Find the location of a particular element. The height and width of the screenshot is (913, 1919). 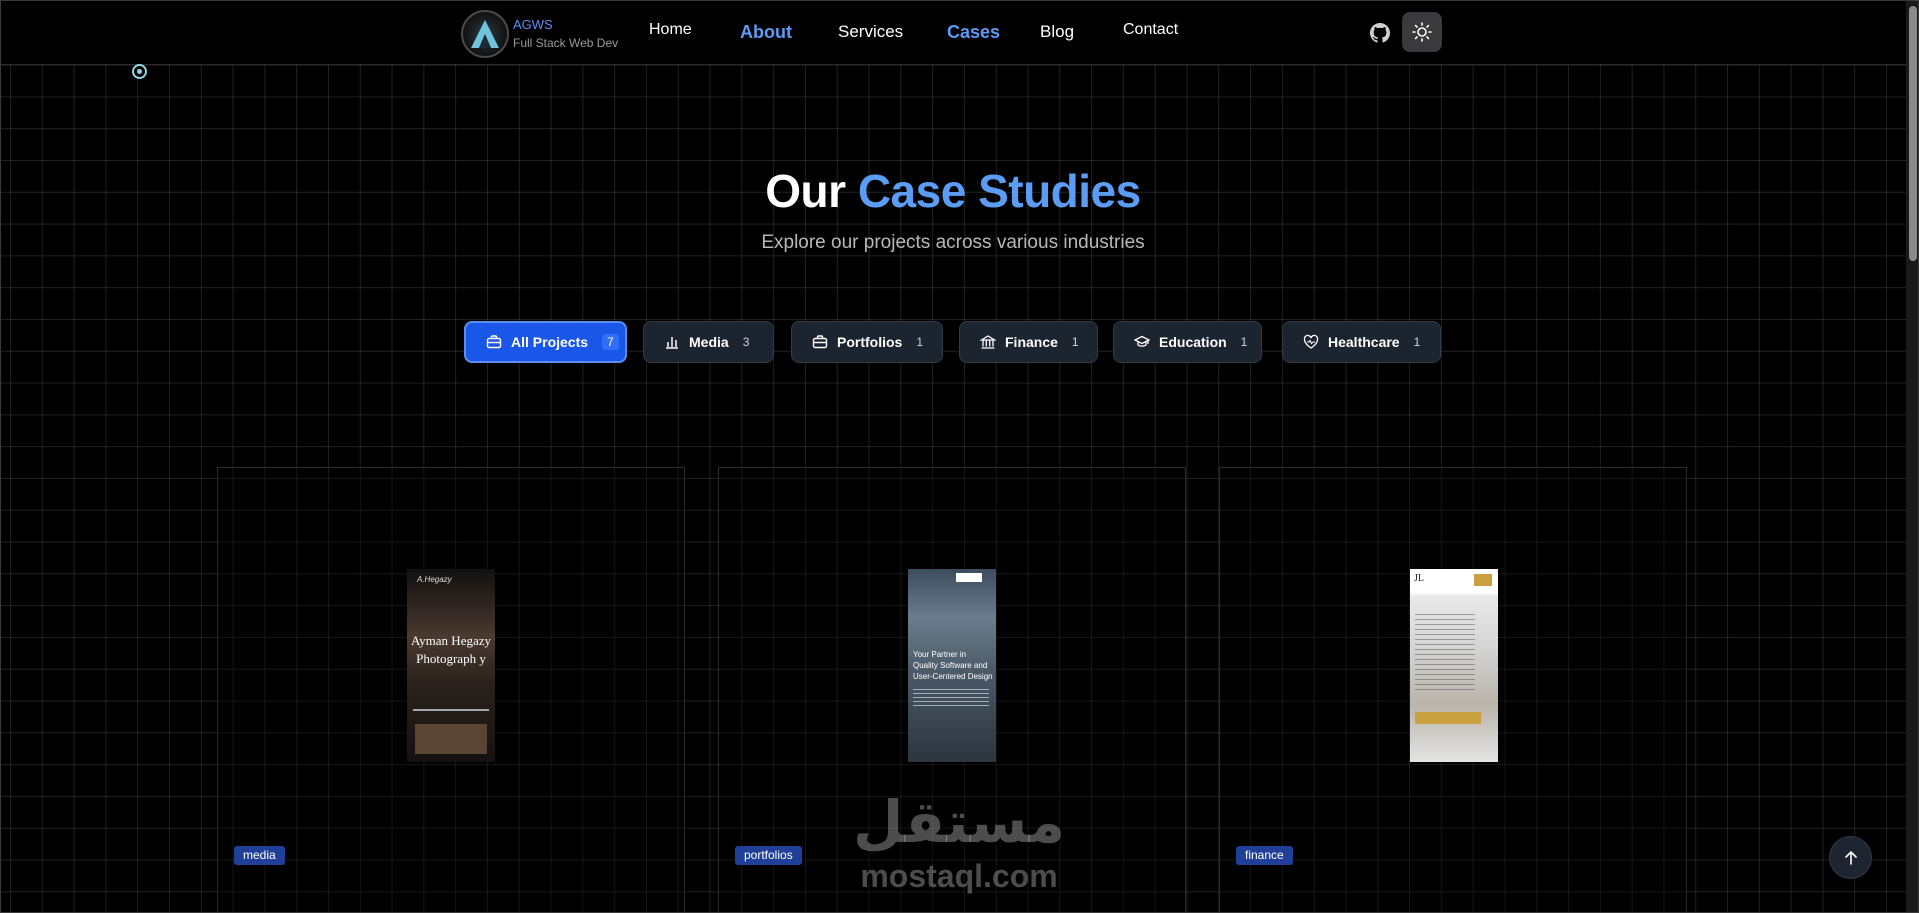

preview-button is located at coordinates (969, 577).